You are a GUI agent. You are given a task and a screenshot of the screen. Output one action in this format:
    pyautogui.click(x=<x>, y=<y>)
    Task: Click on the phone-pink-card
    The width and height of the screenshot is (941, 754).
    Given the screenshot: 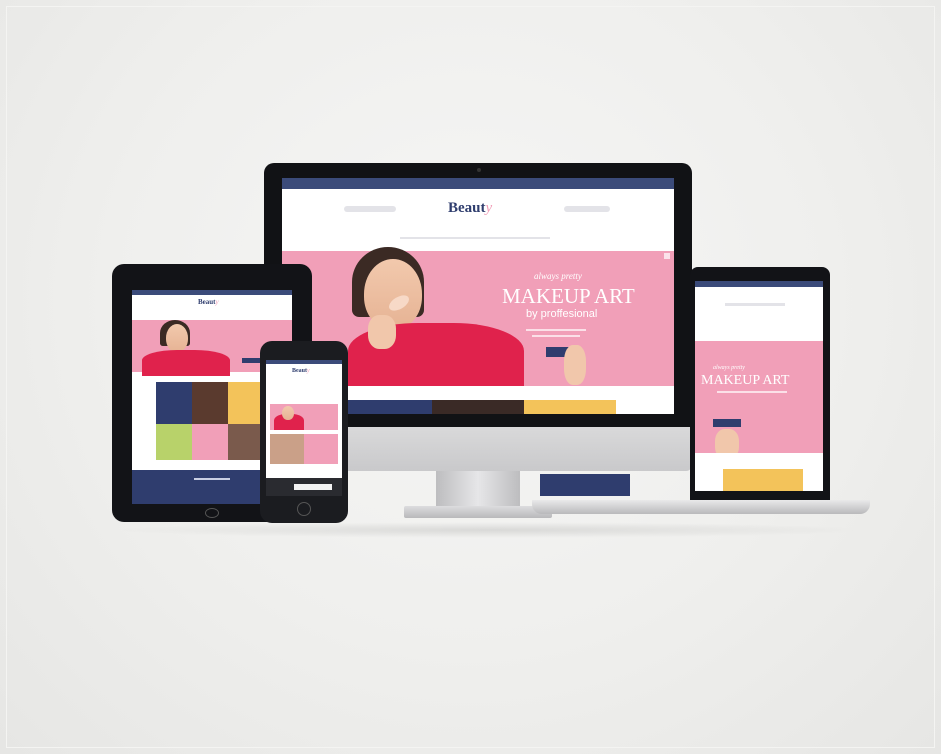 What is the action you would take?
    pyautogui.click(x=321, y=449)
    